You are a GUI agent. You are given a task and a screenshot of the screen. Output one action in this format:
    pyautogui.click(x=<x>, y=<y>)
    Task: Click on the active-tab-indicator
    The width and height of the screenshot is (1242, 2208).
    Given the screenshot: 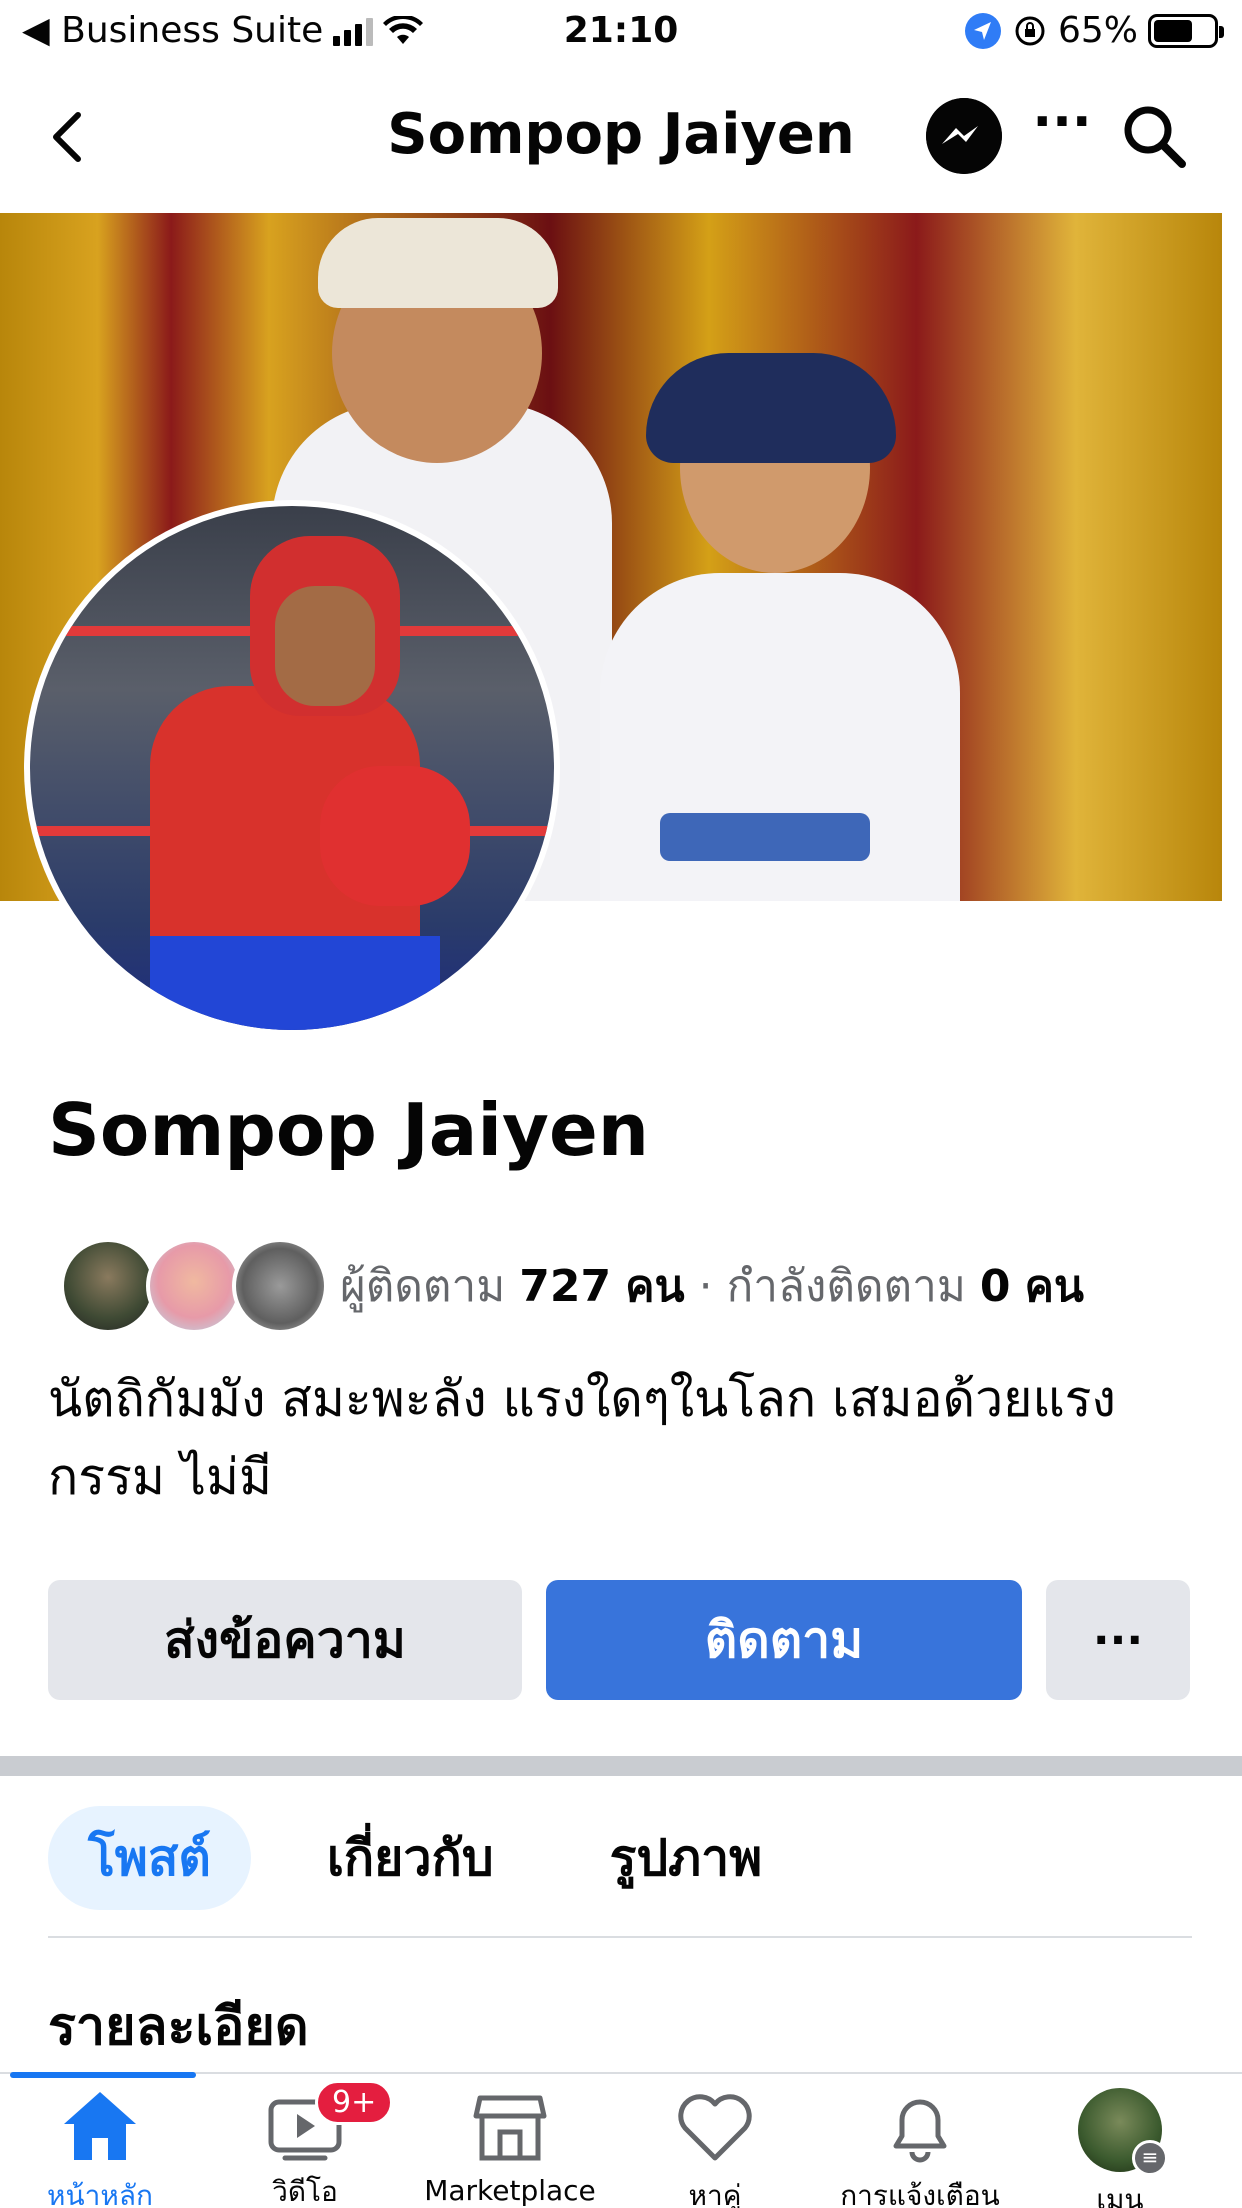 What is the action you would take?
    pyautogui.click(x=103, y=2075)
    